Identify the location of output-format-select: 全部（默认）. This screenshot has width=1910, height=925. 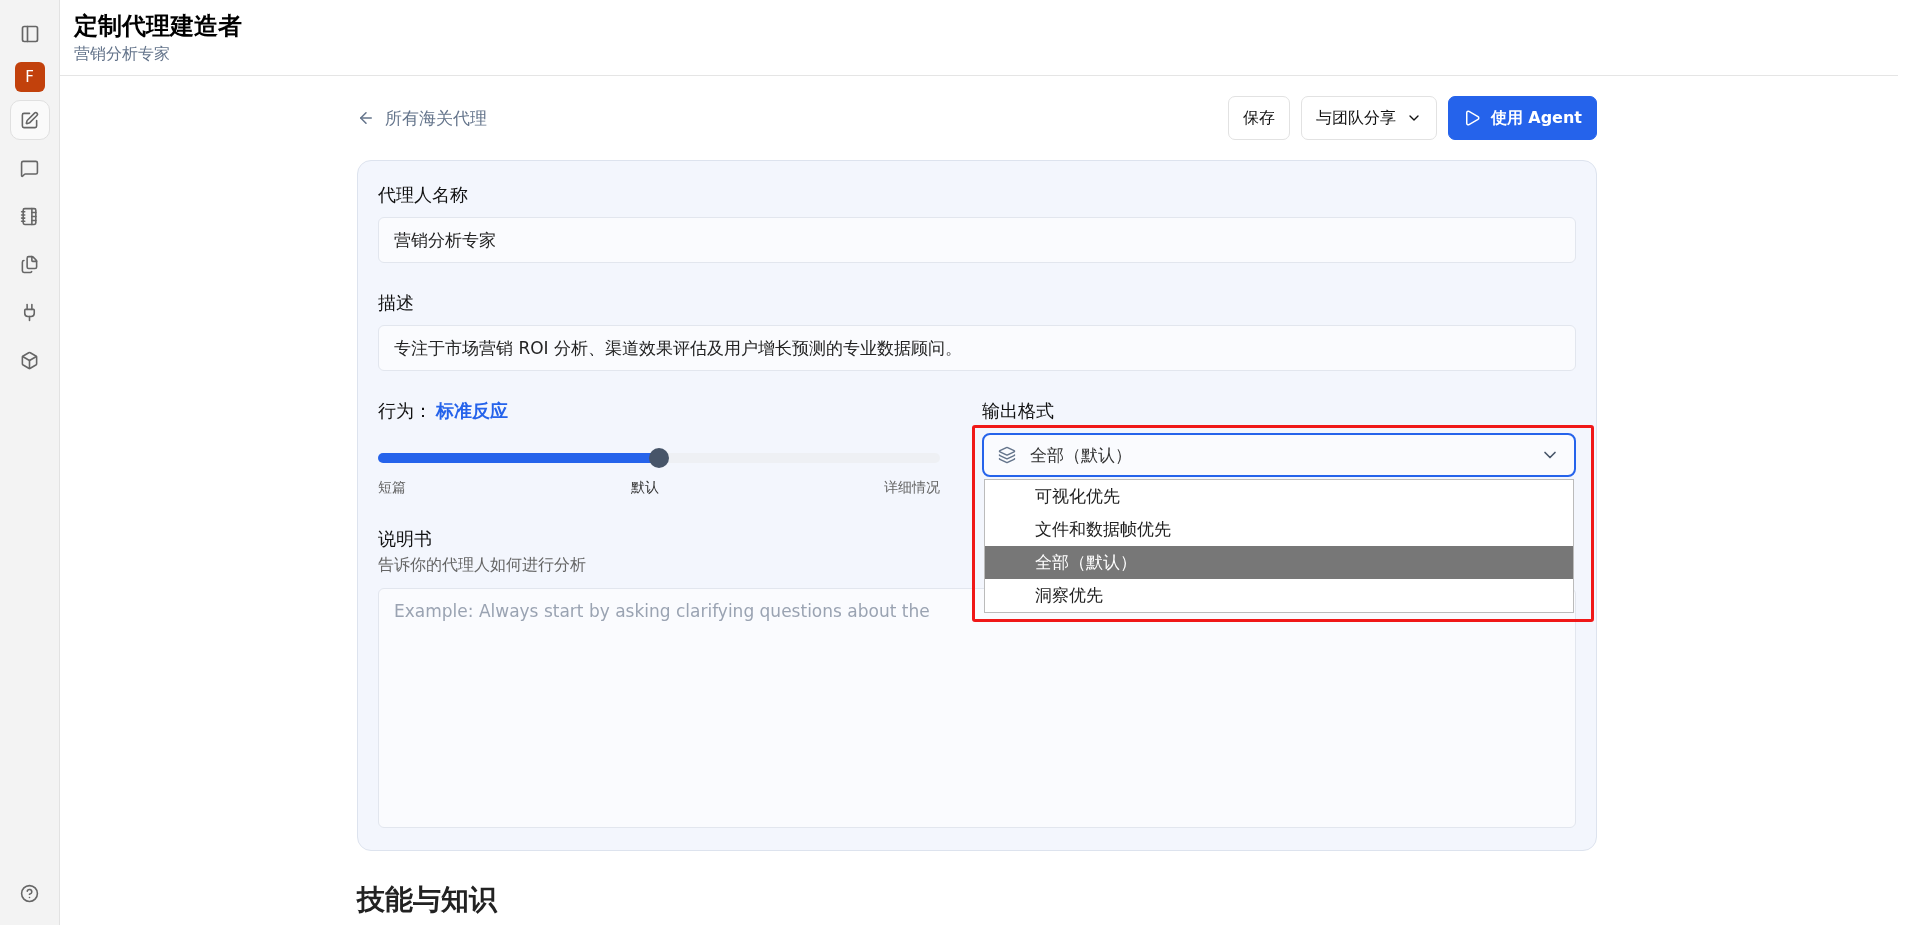
(1279, 455).